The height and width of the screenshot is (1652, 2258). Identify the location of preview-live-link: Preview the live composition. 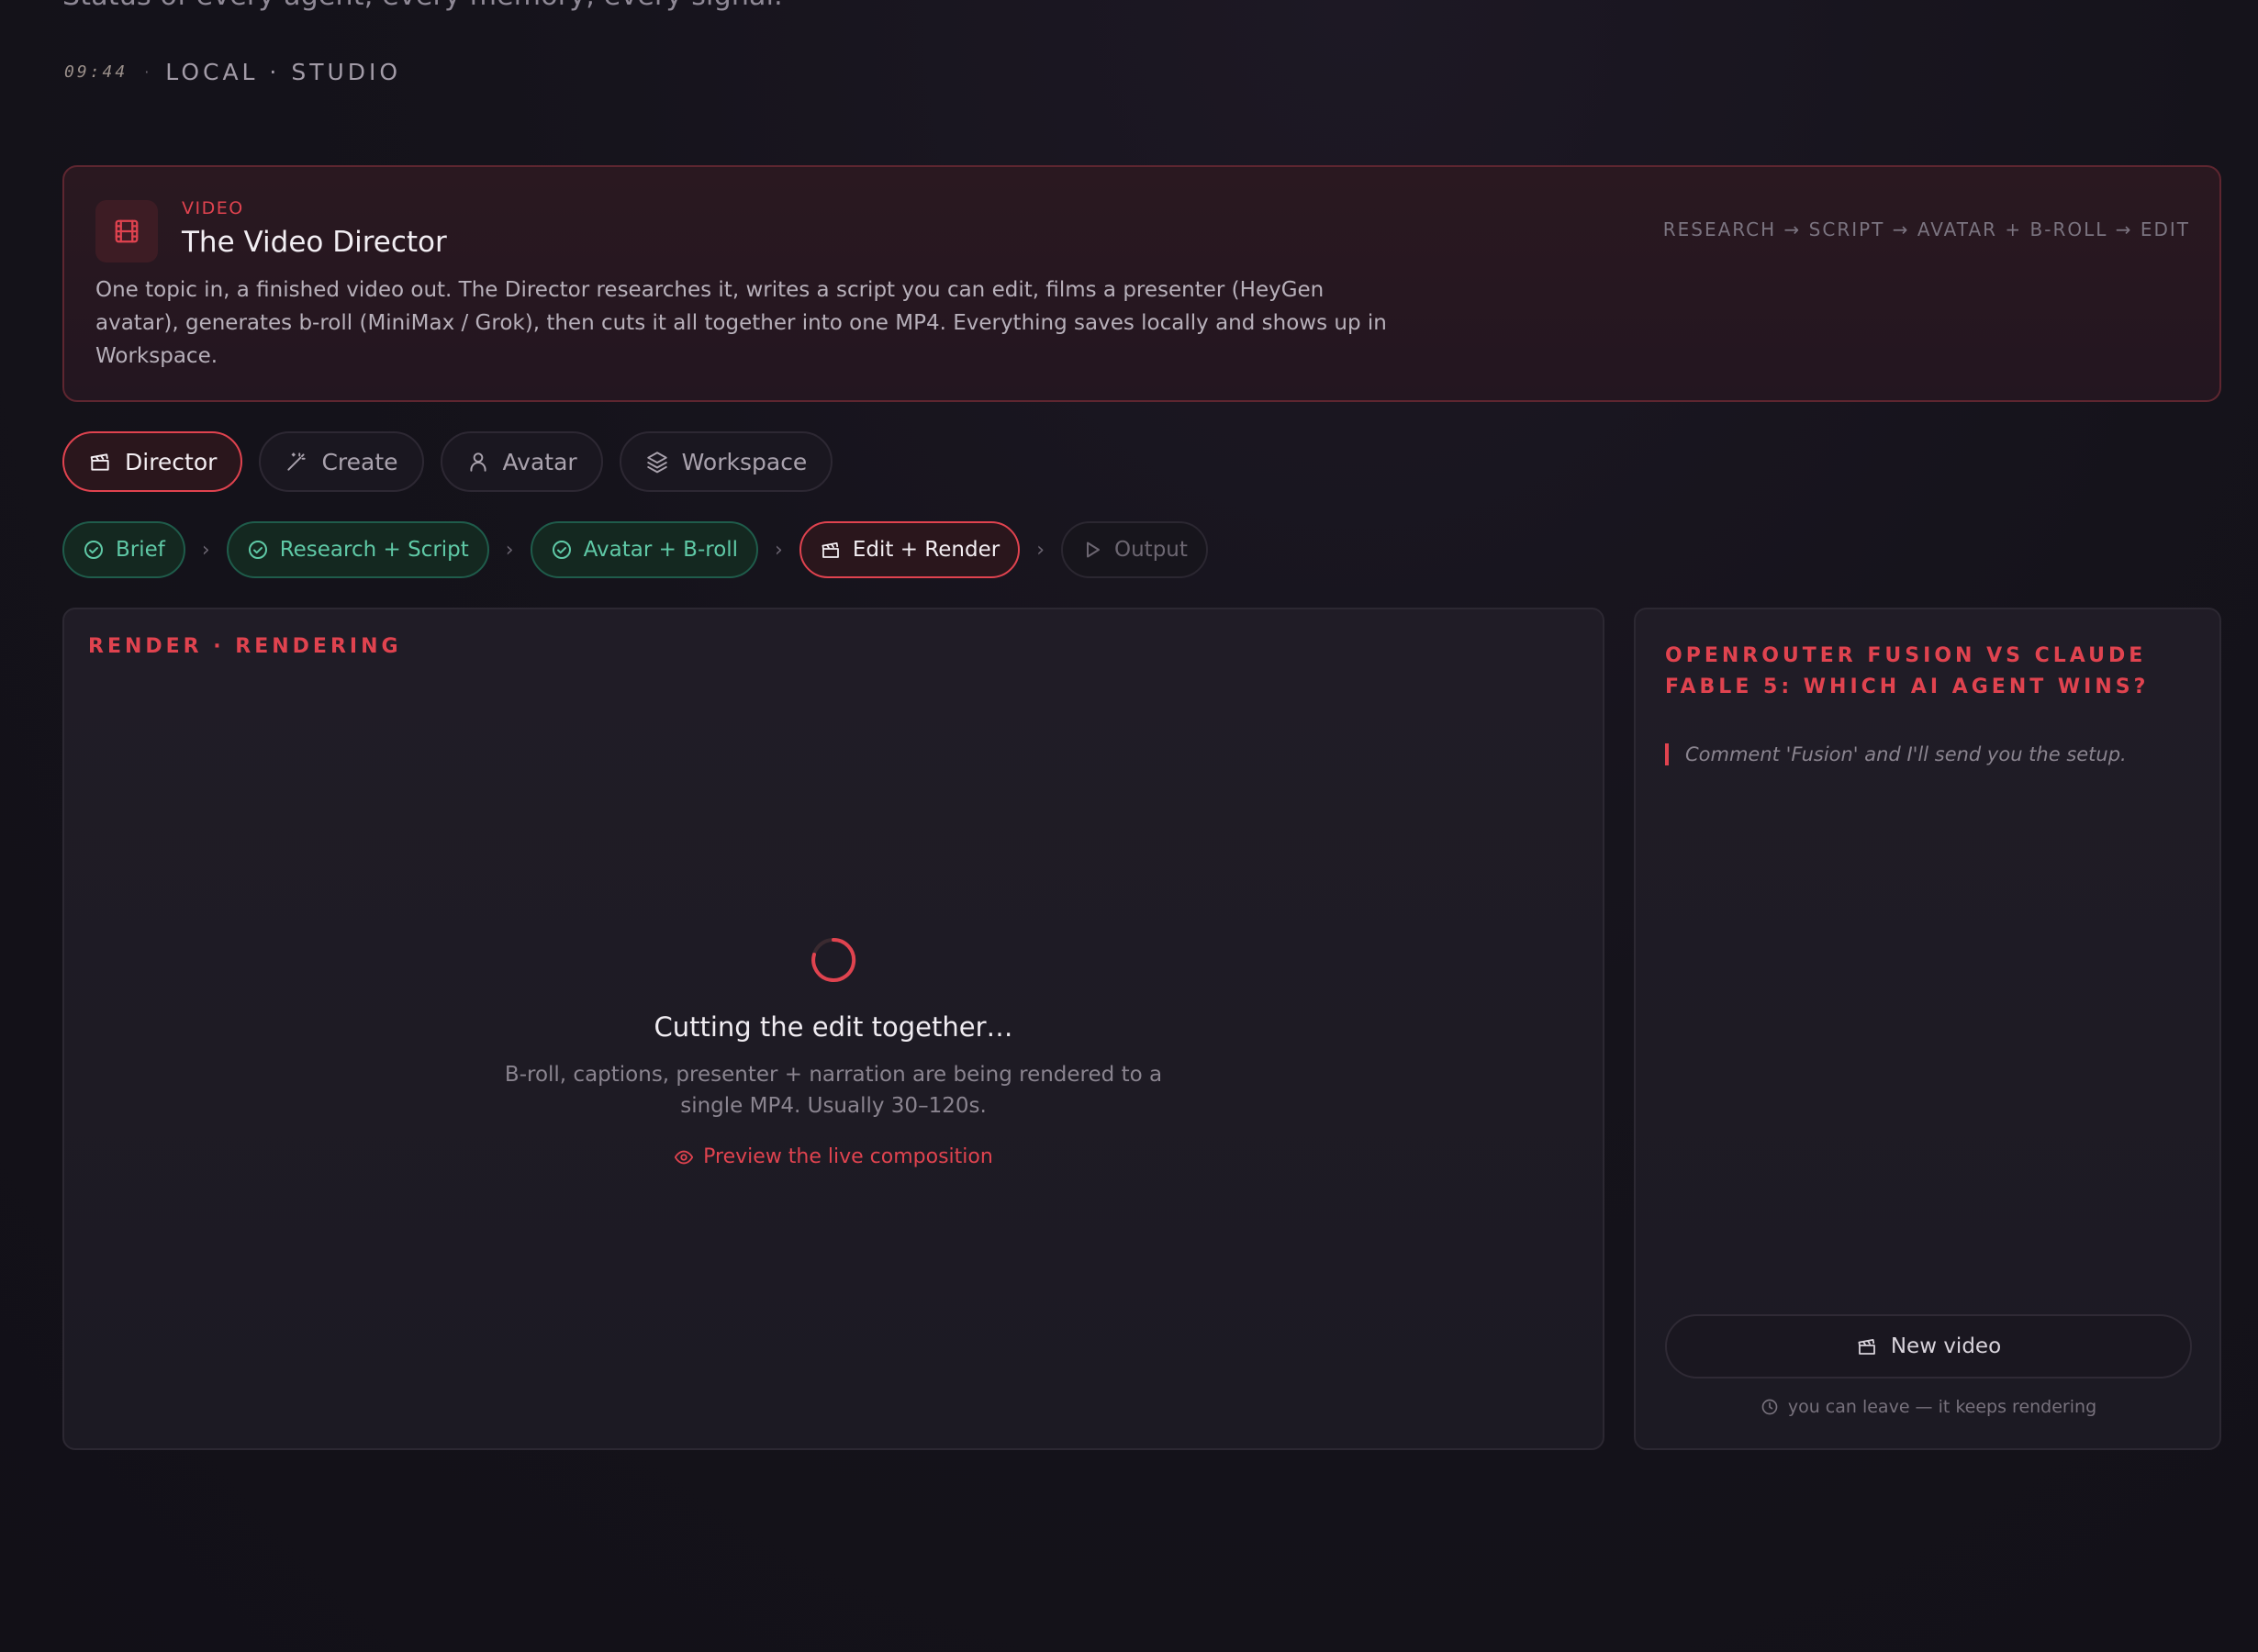
(833, 1156).